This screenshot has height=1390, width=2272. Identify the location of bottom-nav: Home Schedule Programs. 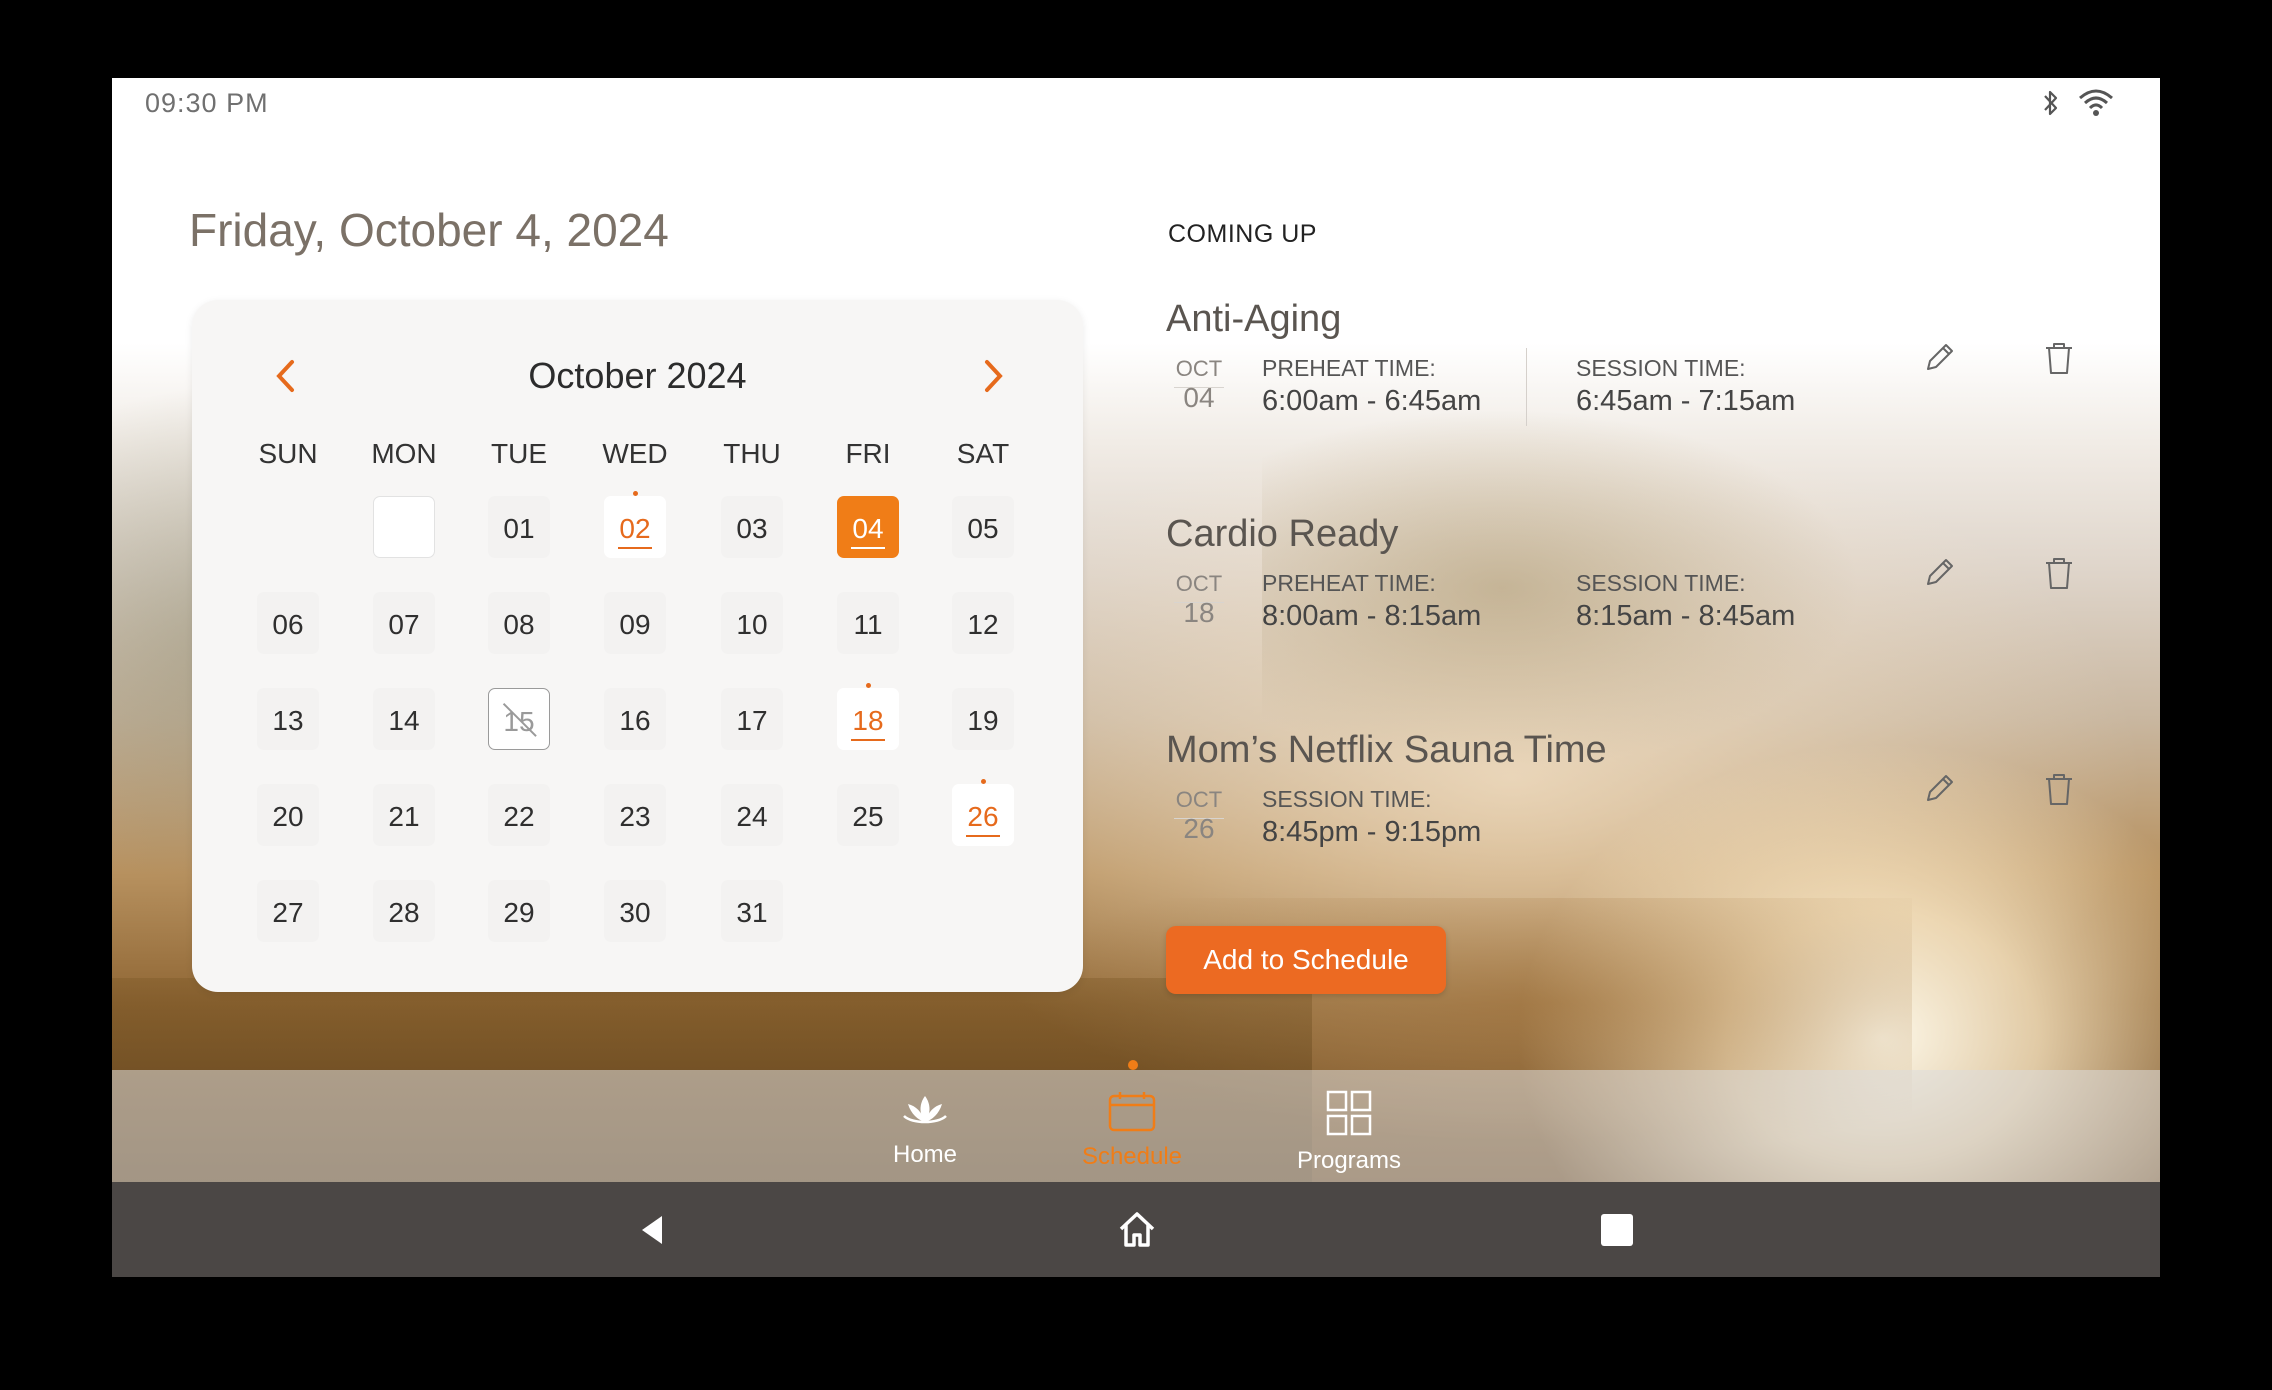
(1136, 1121).